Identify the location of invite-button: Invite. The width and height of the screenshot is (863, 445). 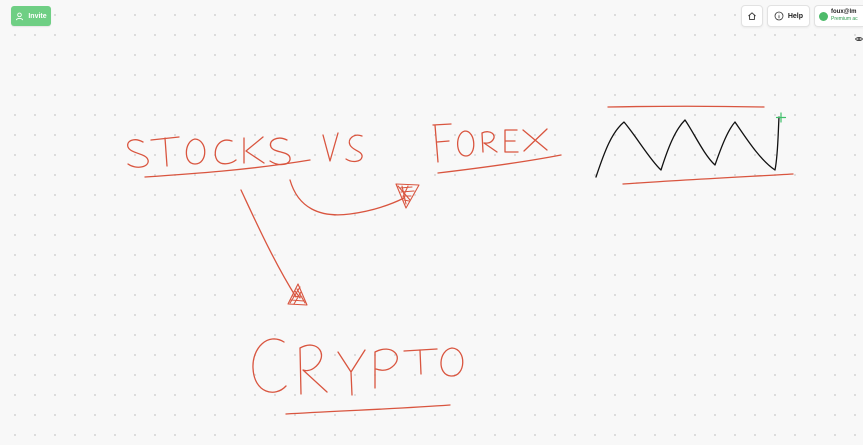
(31, 16).